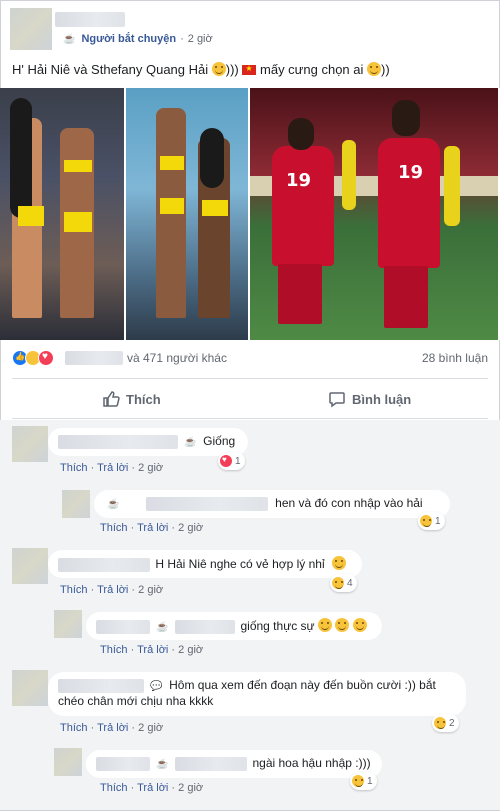 The width and height of the screenshot is (500, 811). Describe the element at coordinates (250, 28) in the screenshot. I see `post-header: ☕ Người bắt chuyện · 2 giờ` at that location.